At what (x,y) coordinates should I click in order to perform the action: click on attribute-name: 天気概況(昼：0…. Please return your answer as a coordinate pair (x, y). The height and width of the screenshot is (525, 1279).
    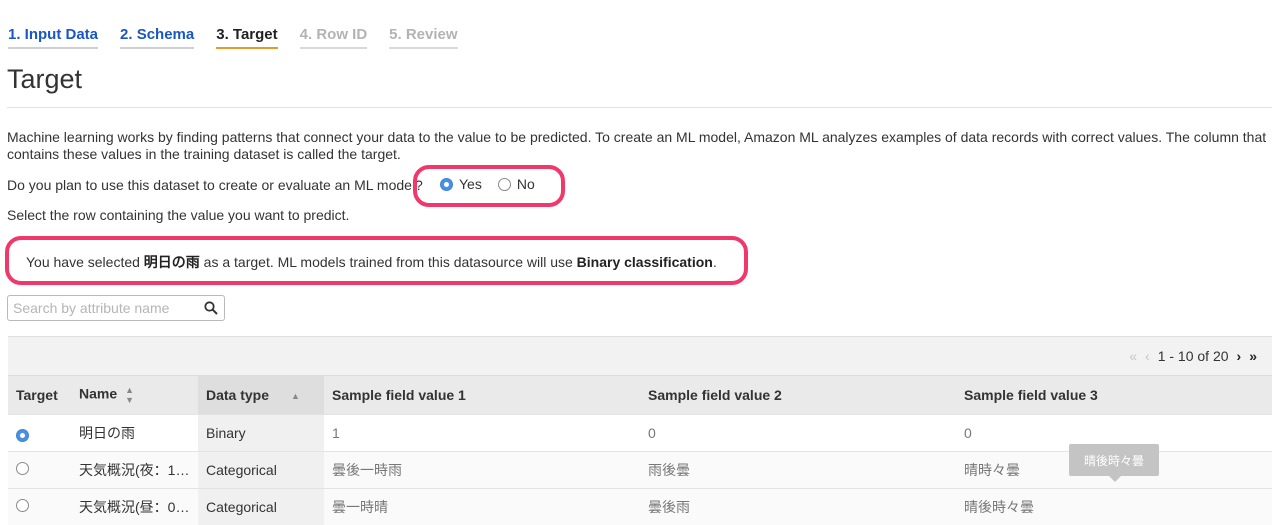
    Looking at the image, I should click on (134, 507).